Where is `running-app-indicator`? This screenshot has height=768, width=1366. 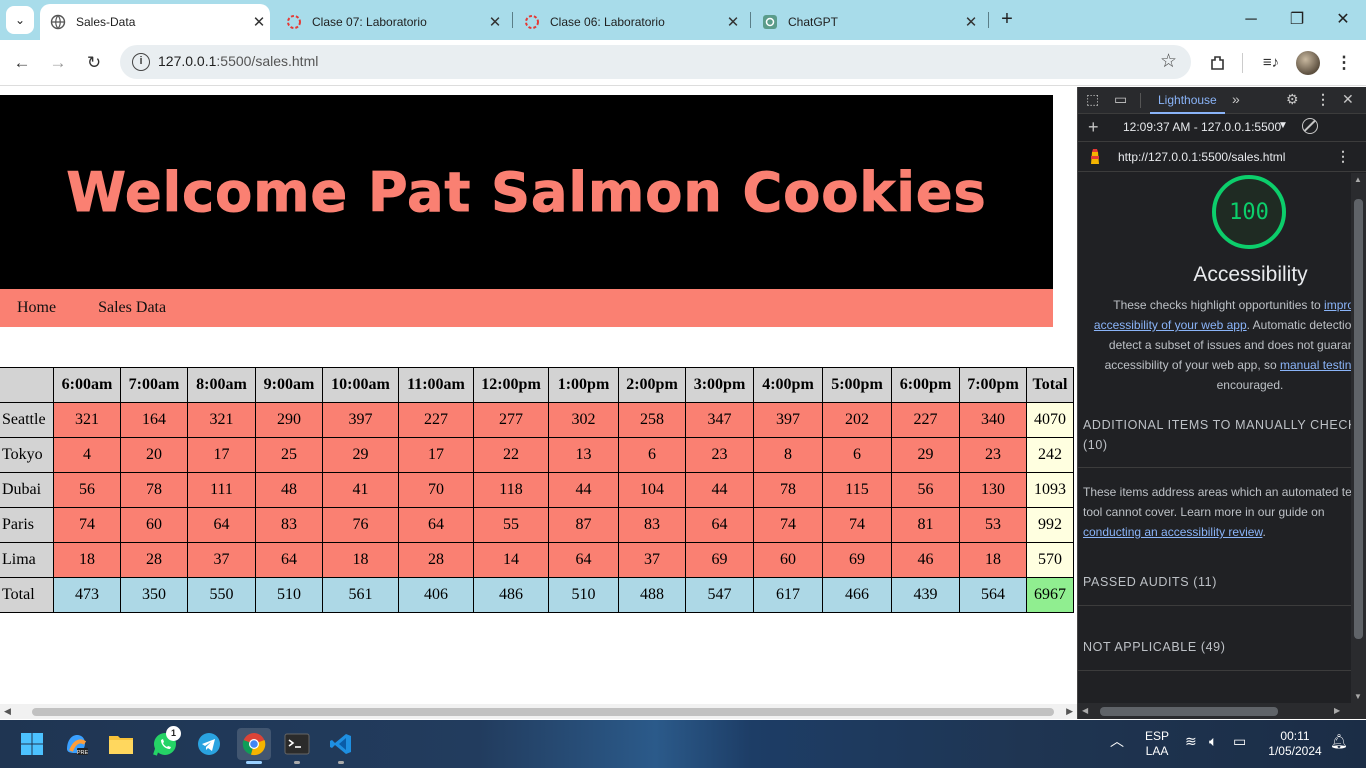 running-app-indicator is located at coordinates (297, 762).